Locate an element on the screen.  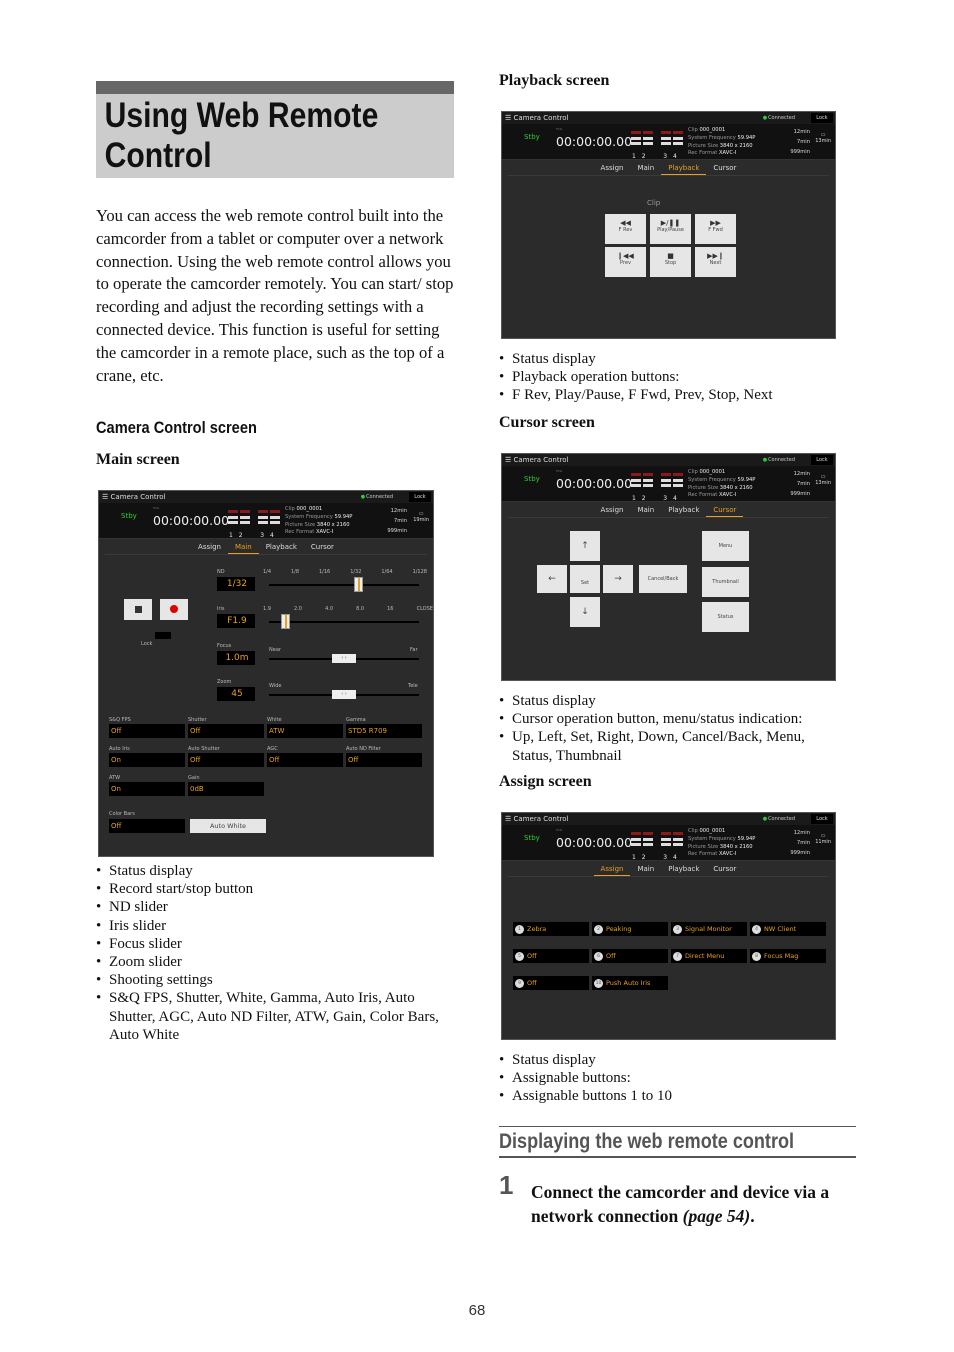
cursor-screen-heading: Cursor screen is located at coordinates (547, 422).